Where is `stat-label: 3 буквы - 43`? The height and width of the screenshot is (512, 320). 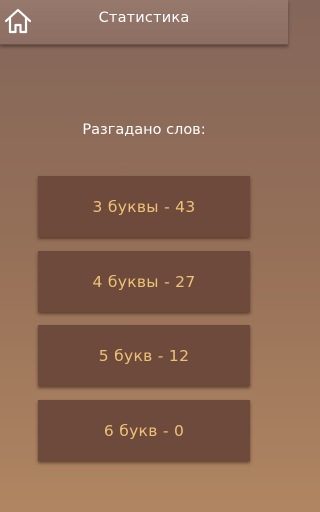 stat-label: 3 буквы - 43 is located at coordinates (144, 206).